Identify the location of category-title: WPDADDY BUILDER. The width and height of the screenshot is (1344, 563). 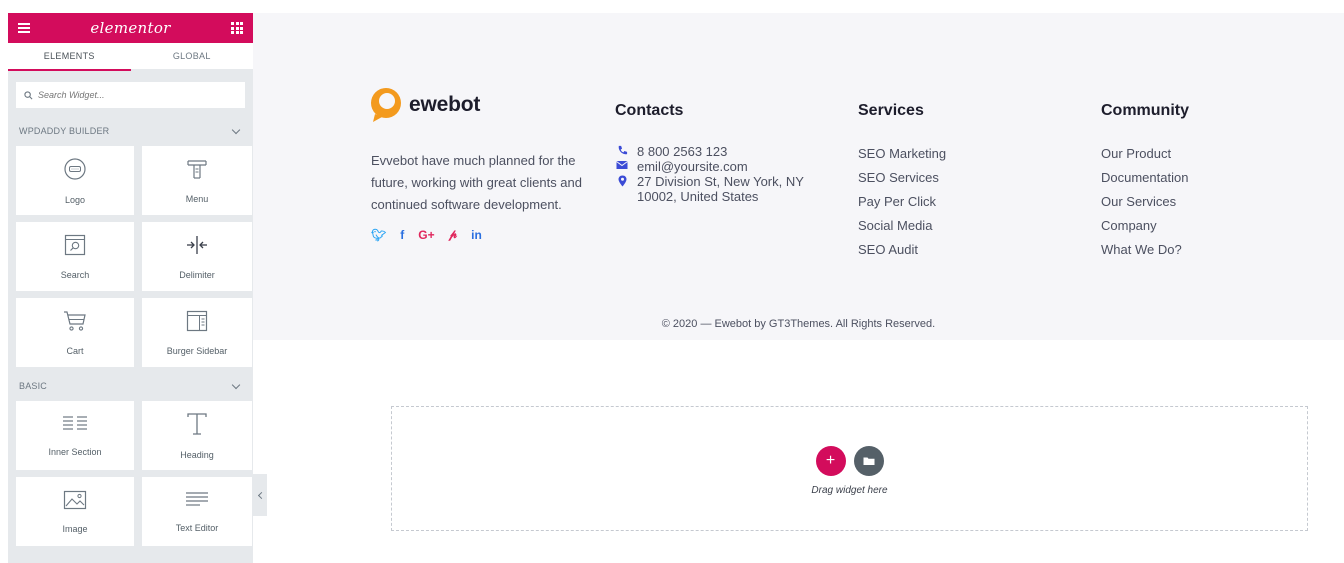
(64, 131).